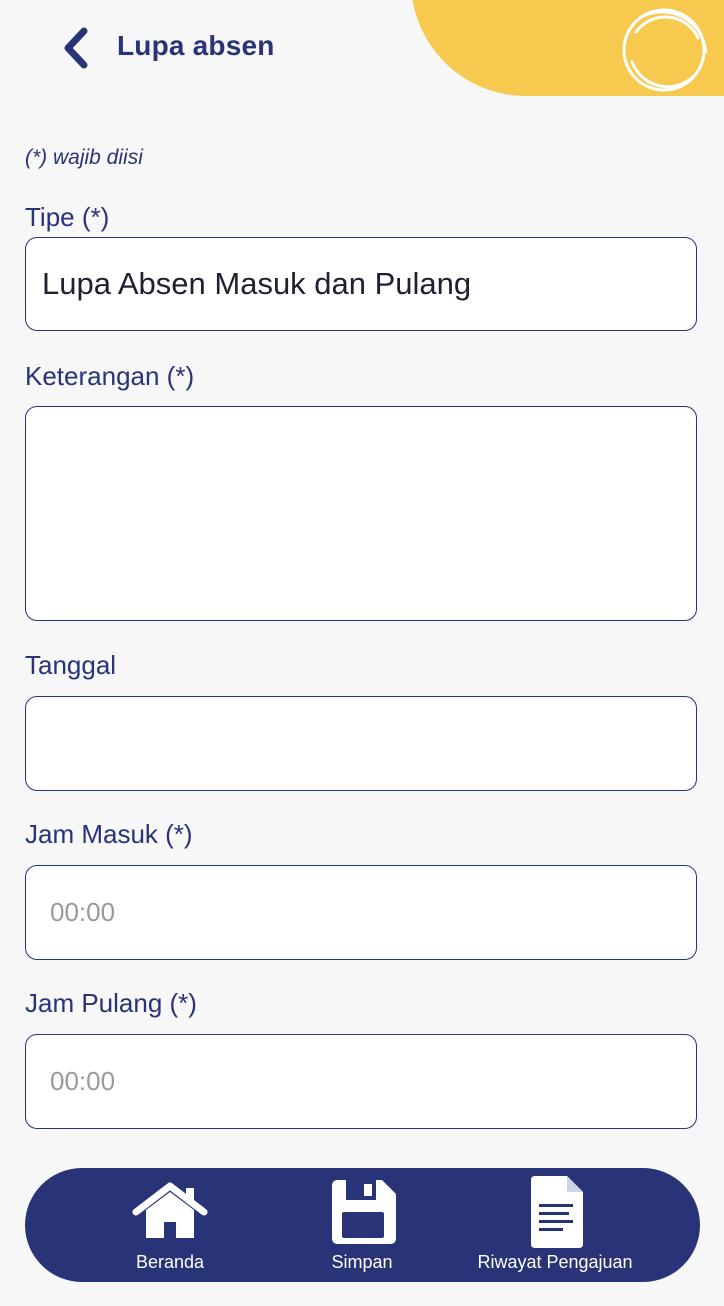 This screenshot has height=1306, width=724. Describe the element at coordinates (170, 1262) in the screenshot. I see `nav-beranda-label: Beranda` at that location.